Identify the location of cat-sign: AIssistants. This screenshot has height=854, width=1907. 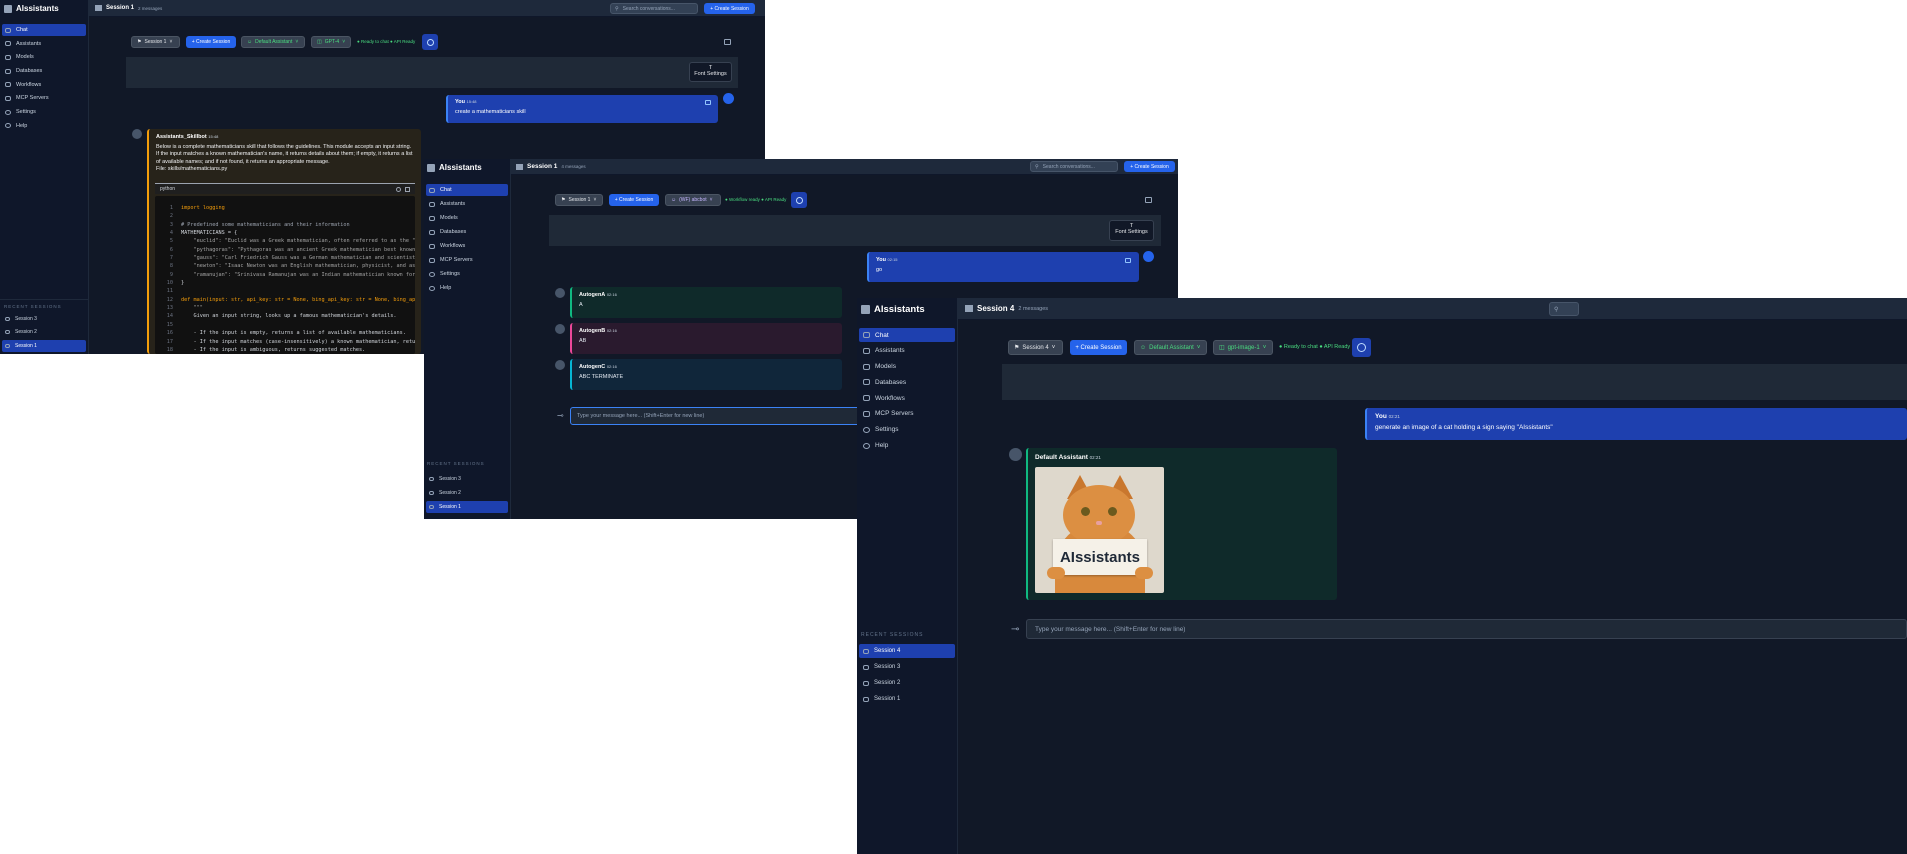
(1100, 557).